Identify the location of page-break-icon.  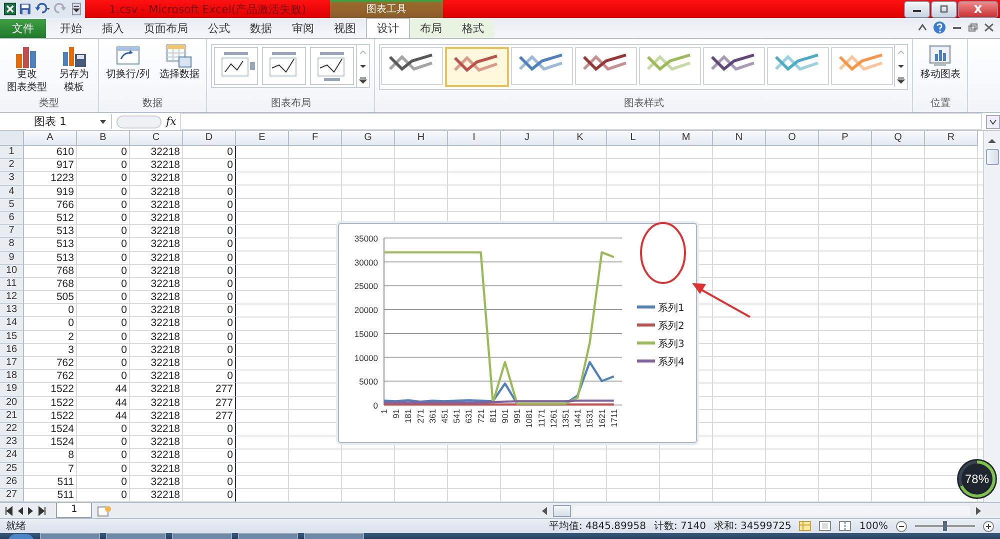
(845, 526).